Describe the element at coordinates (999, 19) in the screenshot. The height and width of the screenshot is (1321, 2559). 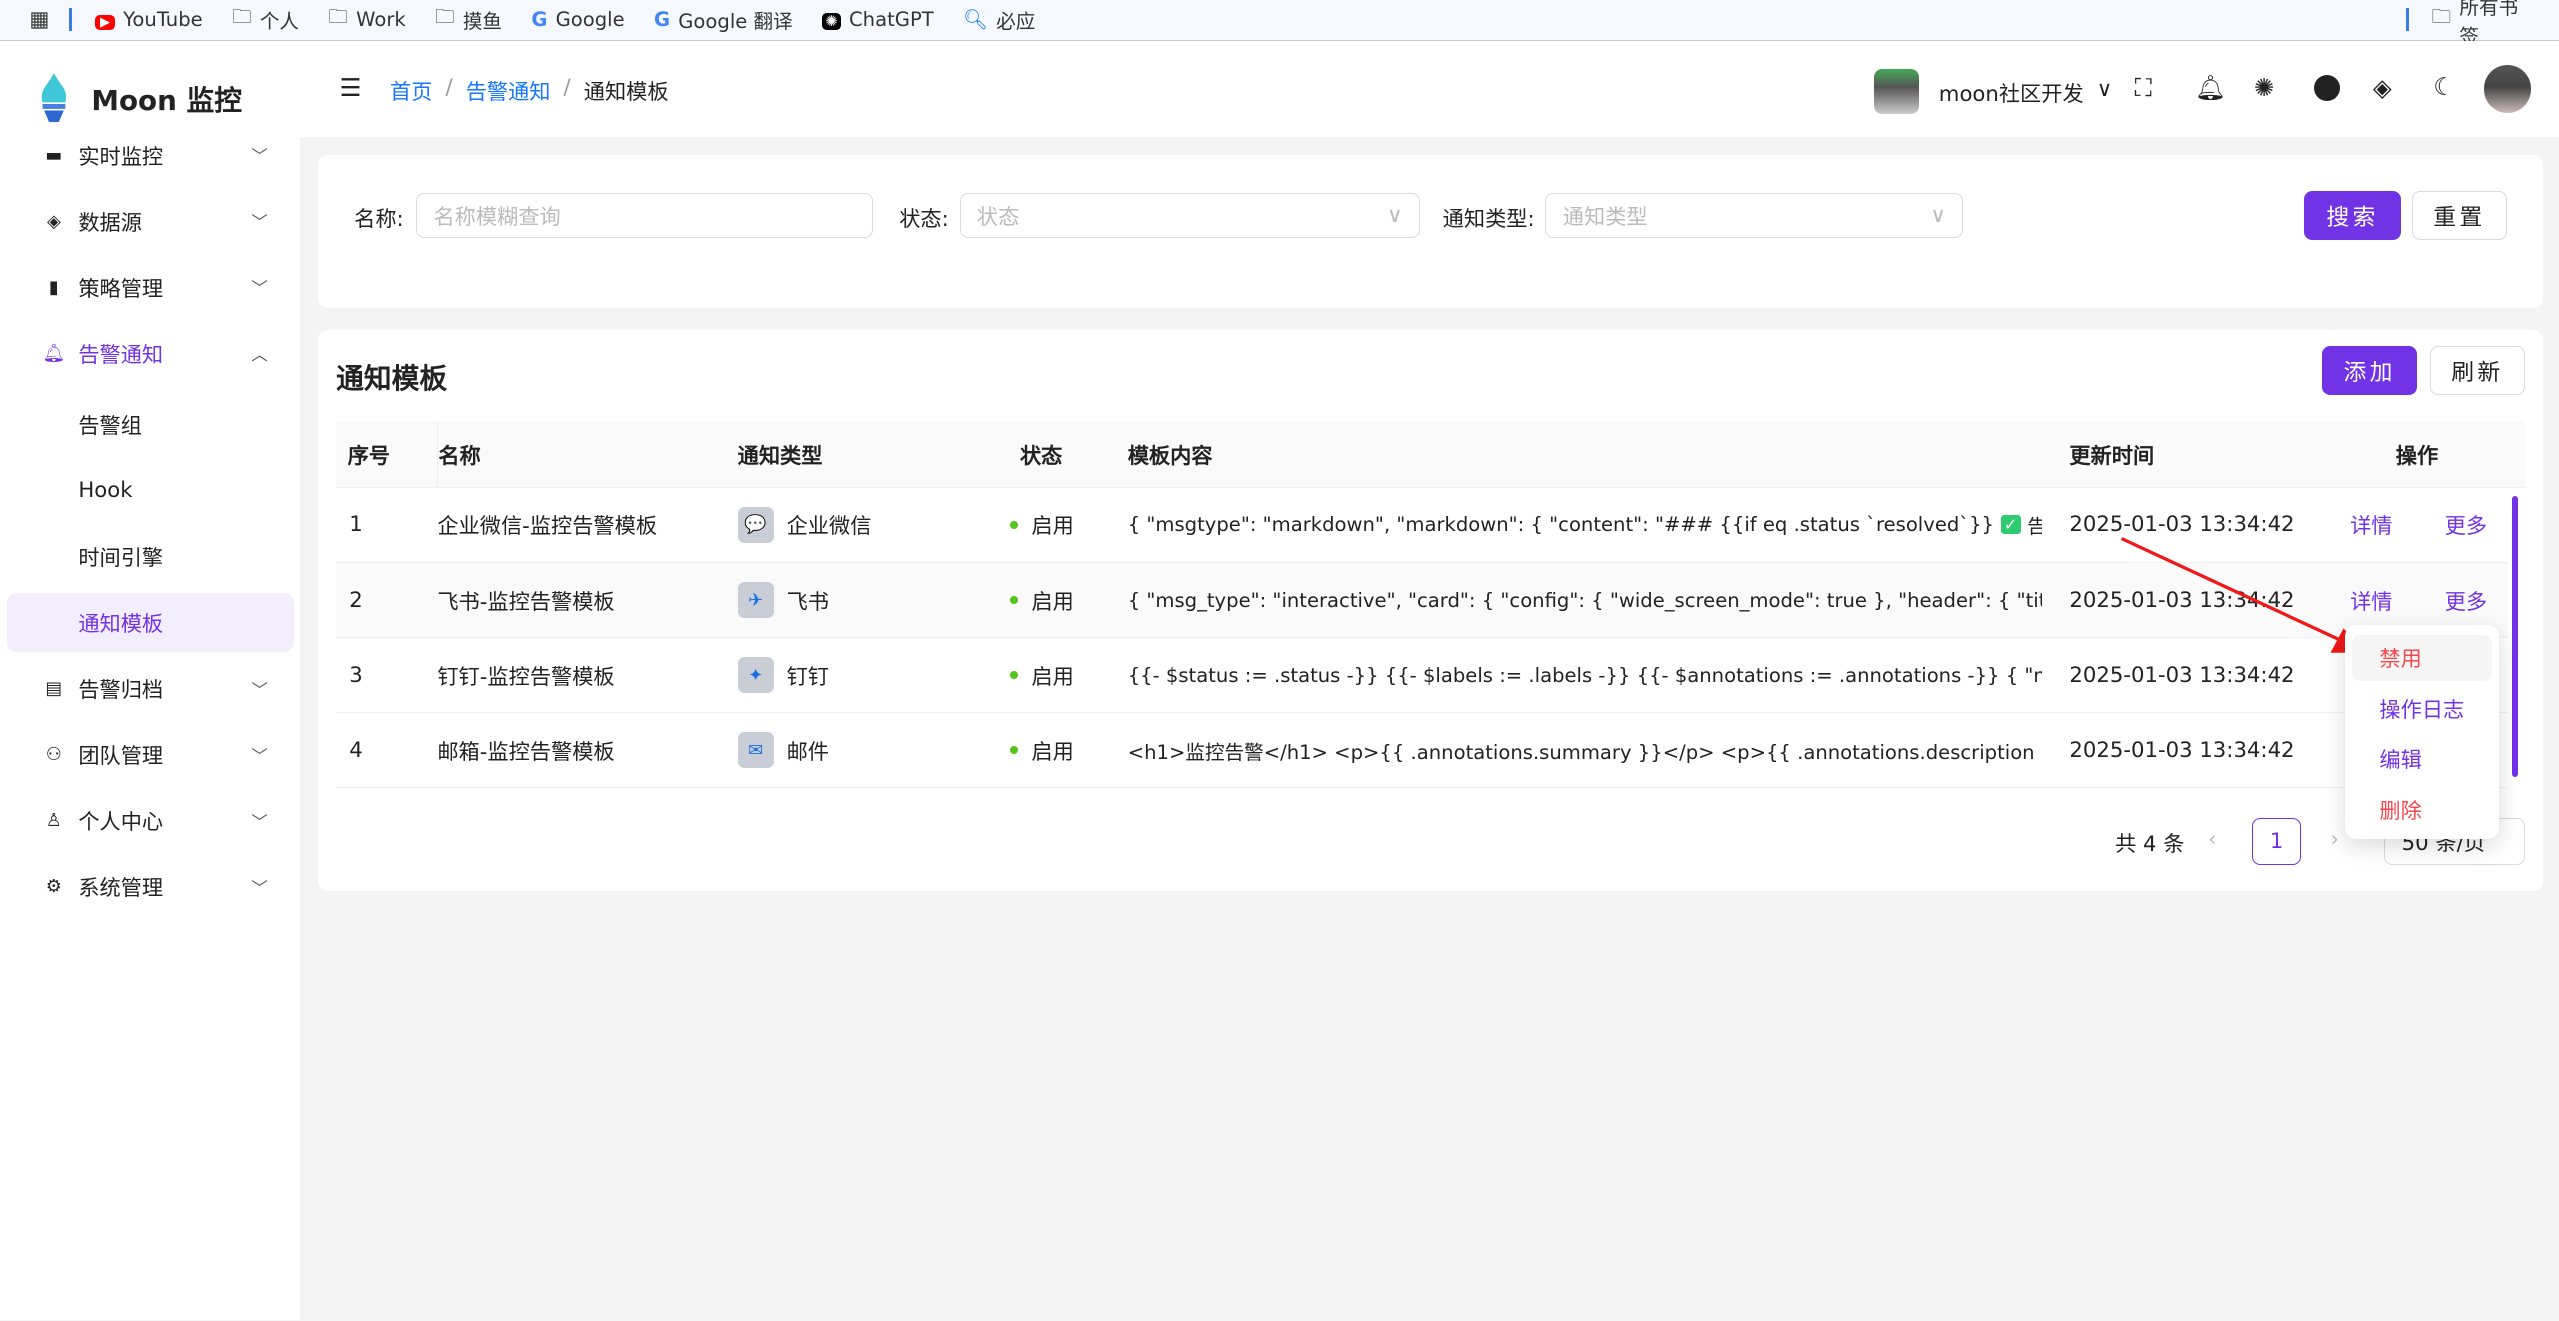
I see `bookmark-item: 🔍︎ 必应` at that location.